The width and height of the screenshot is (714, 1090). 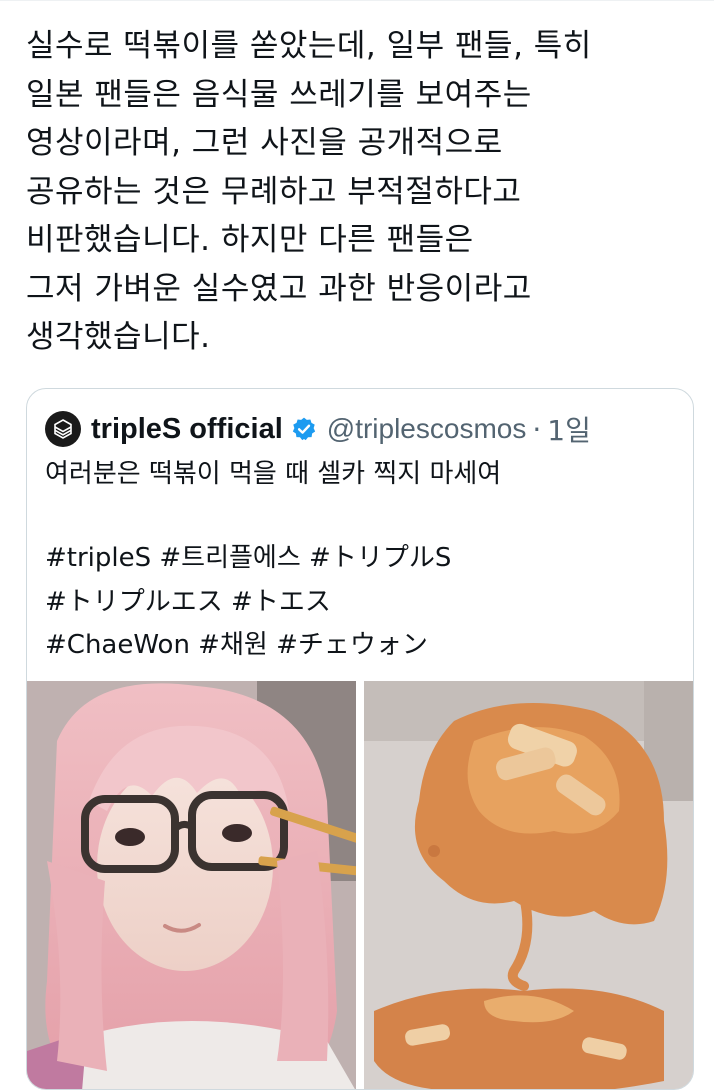 I want to click on post-time: 1일, so click(x=569, y=429).